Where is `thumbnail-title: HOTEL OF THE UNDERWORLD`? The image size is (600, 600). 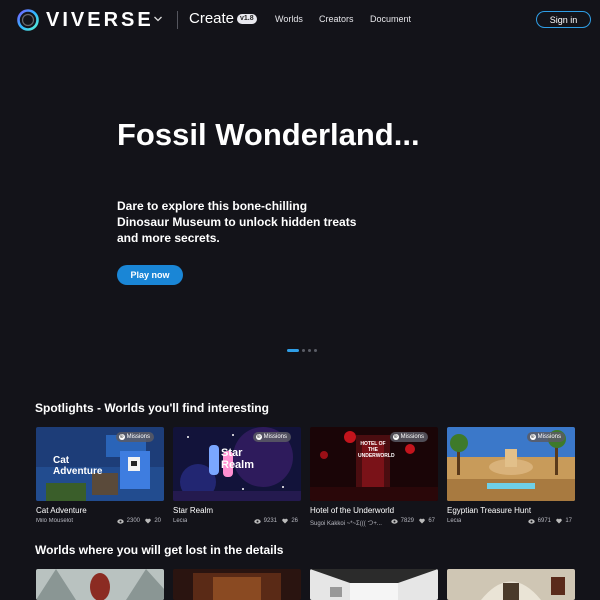 thumbnail-title: HOTEL OF THE UNDERWORLD is located at coordinates (376, 450).